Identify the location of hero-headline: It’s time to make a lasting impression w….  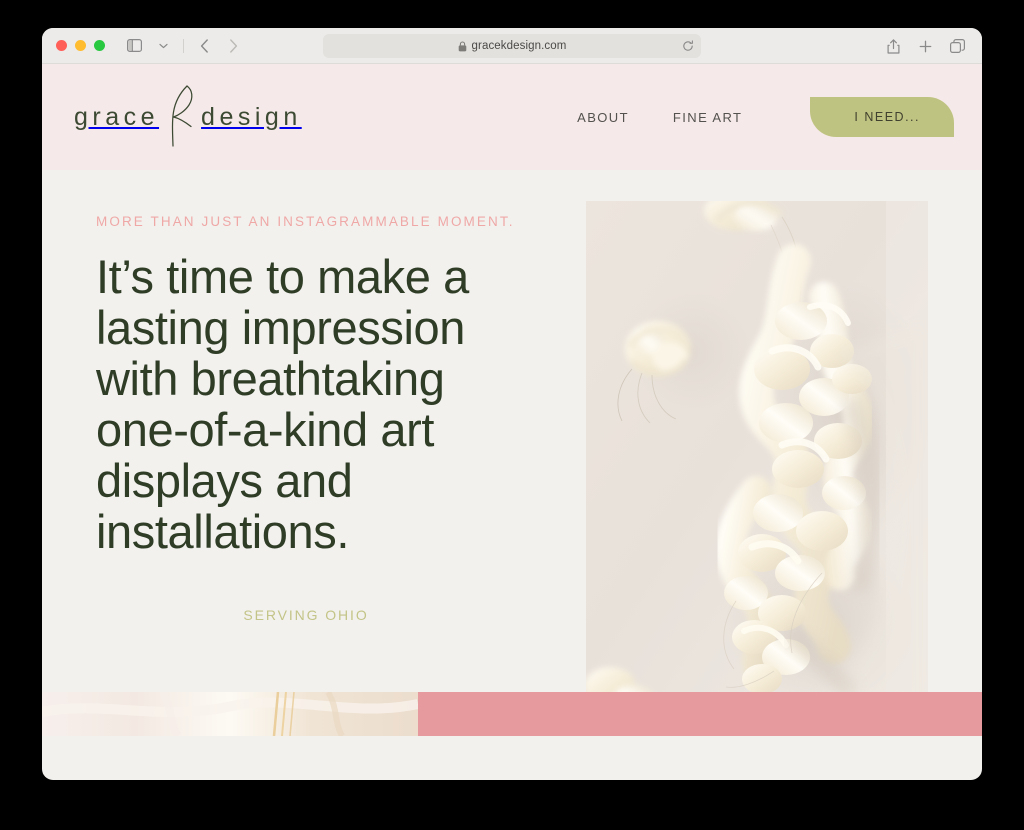
(282, 404).